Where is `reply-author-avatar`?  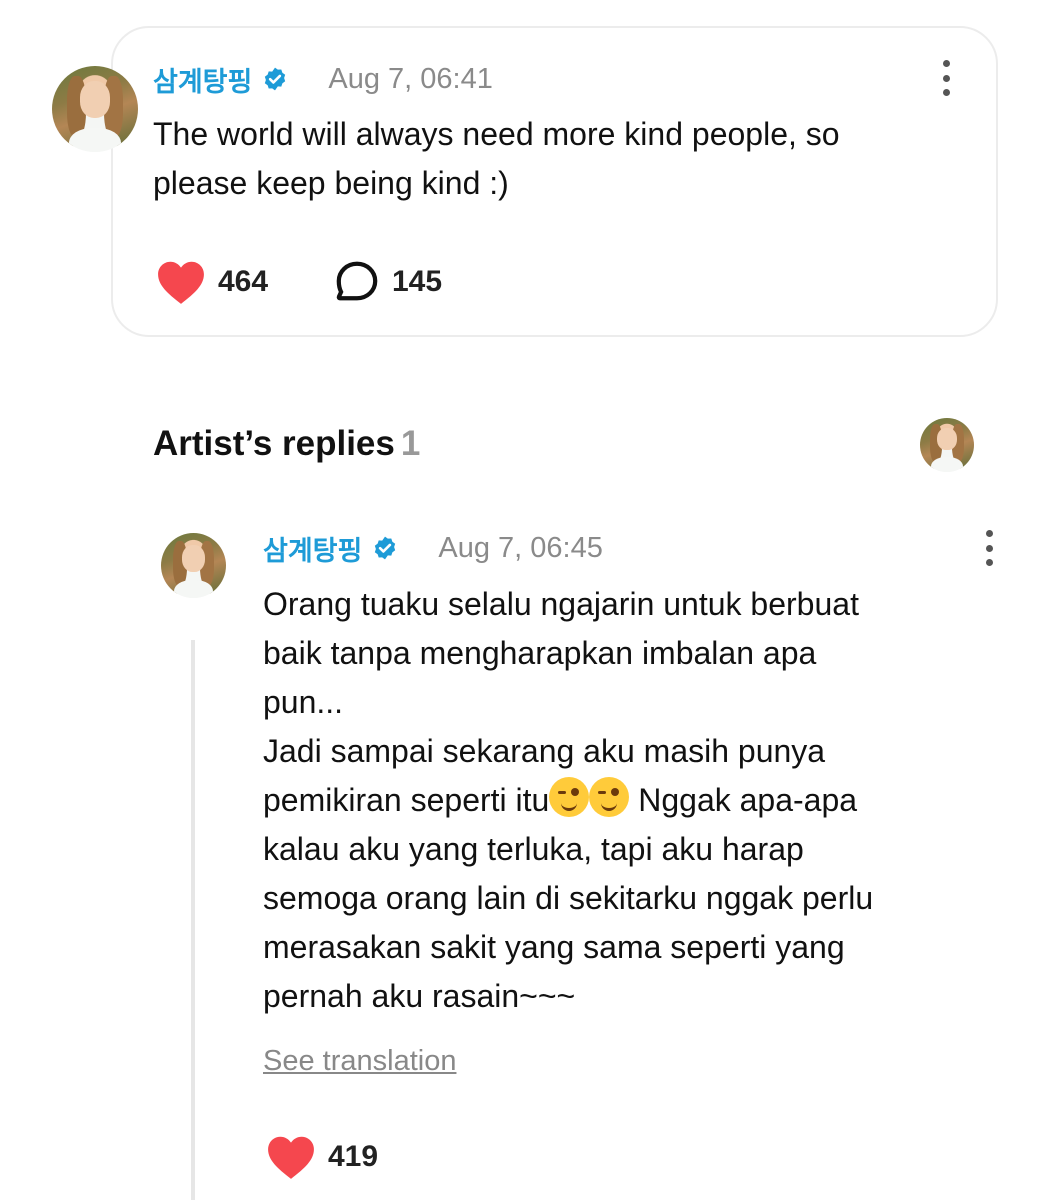 reply-author-avatar is located at coordinates (193, 565).